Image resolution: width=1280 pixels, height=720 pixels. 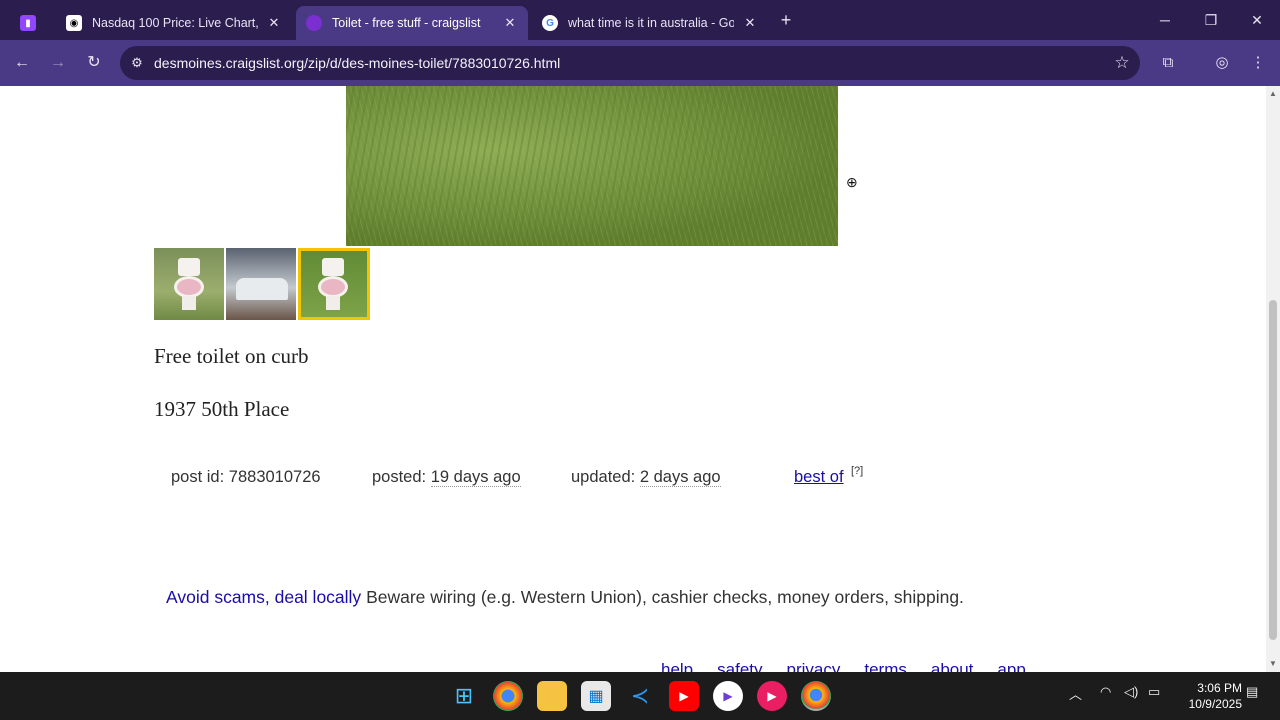 I want to click on posted-date: posted: 19 days ago, so click(x=446, y=477).